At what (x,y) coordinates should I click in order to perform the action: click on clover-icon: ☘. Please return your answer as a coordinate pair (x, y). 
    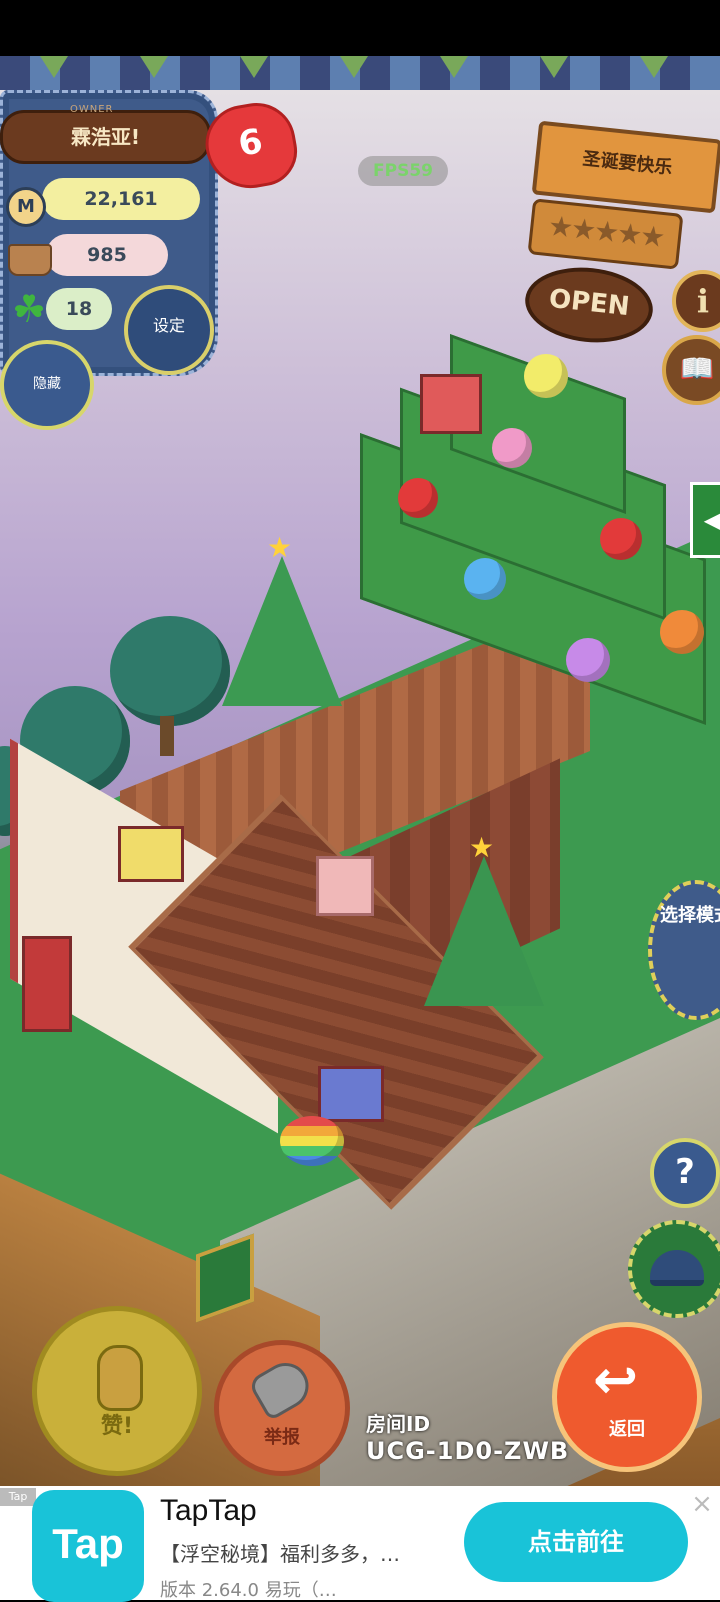
    Looking at the image, I should click on (29, 309).